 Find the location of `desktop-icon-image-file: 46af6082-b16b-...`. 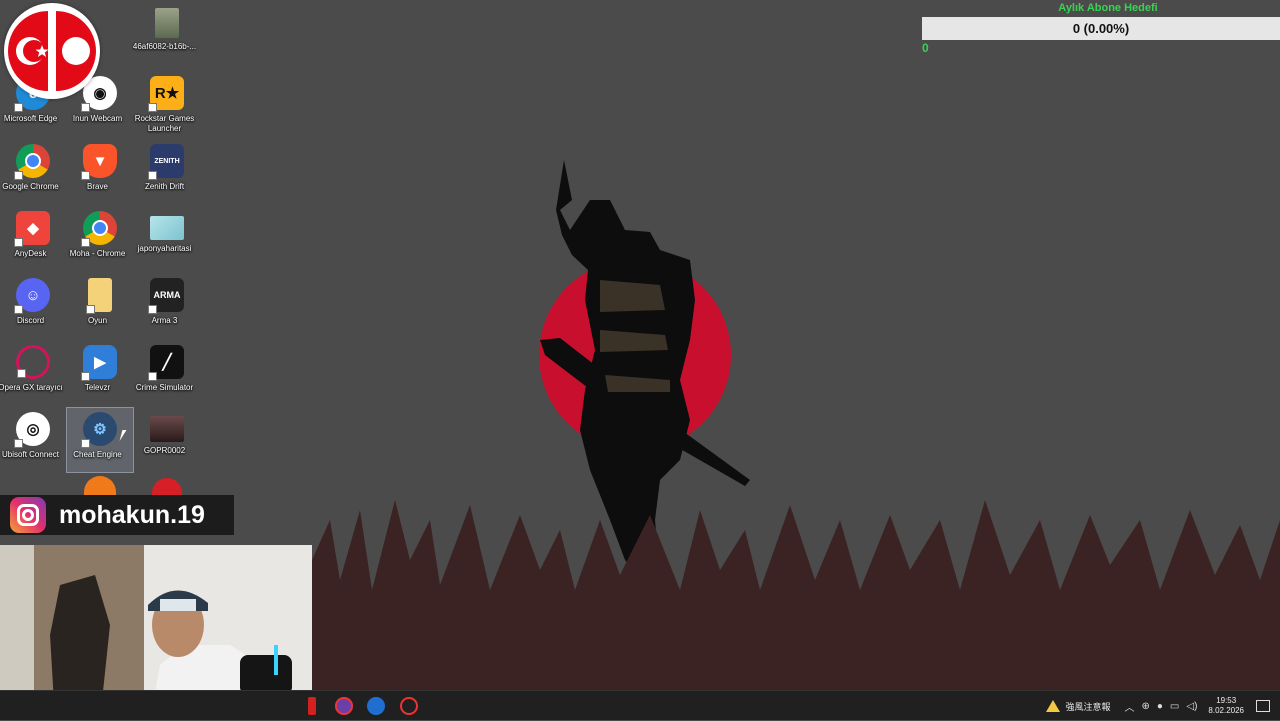

desktop-icon-image-file: 46af6082-b16b-... is located at coordinates (166, 36).